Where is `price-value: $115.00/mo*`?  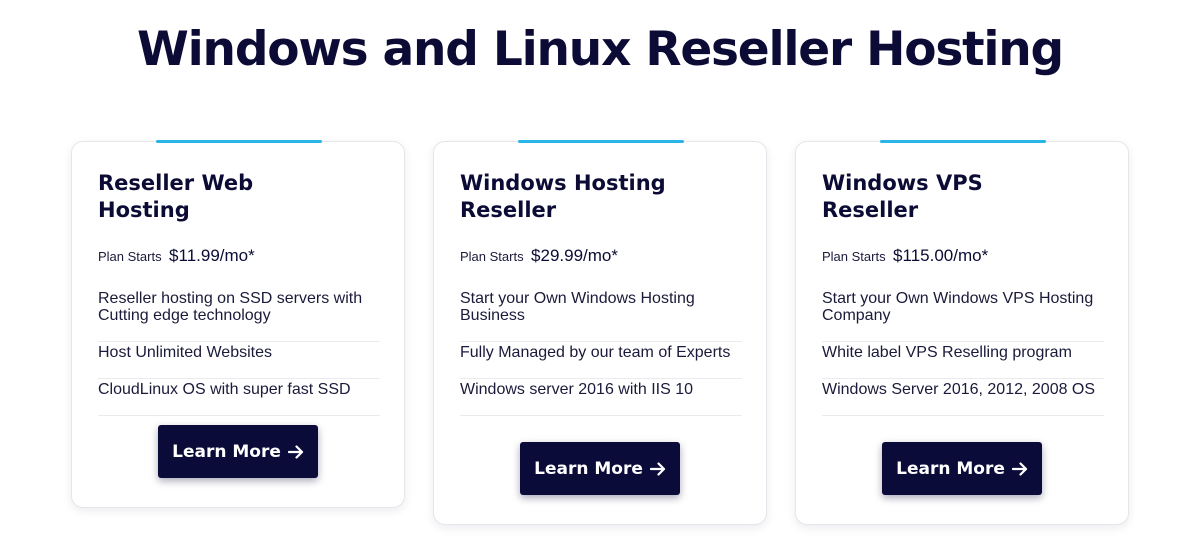
price-value: $115.00/mo* is located at coordinates (941, 255).